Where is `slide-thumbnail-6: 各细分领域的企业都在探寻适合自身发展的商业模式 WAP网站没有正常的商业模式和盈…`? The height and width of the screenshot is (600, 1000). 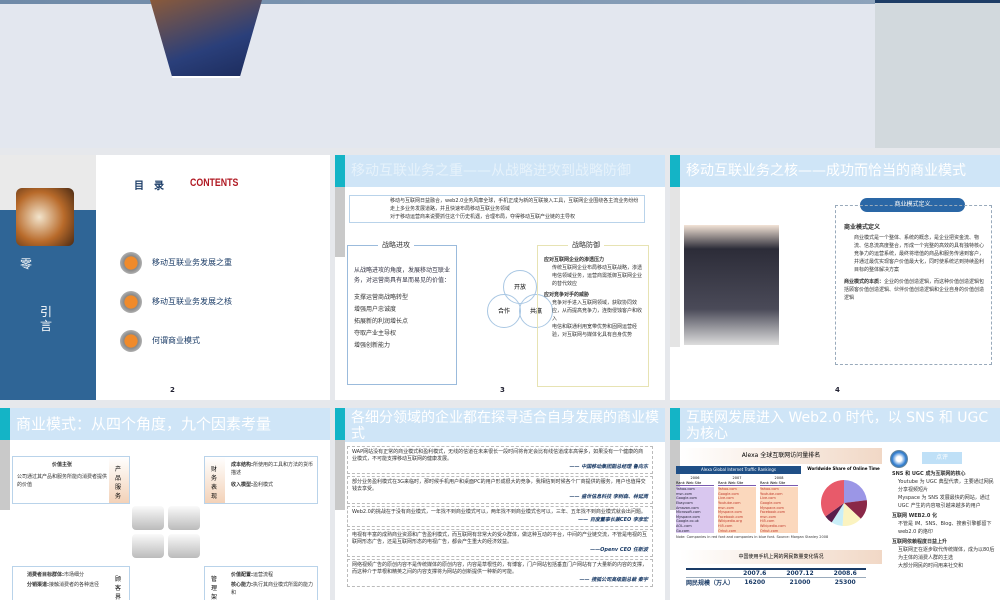 slide-thumbnail-6: 各细分领域的企业都在探寻适合自身发展的商业模式 WAP网站没有正常的商业模式和盈… is located at coordinates (500, 504).